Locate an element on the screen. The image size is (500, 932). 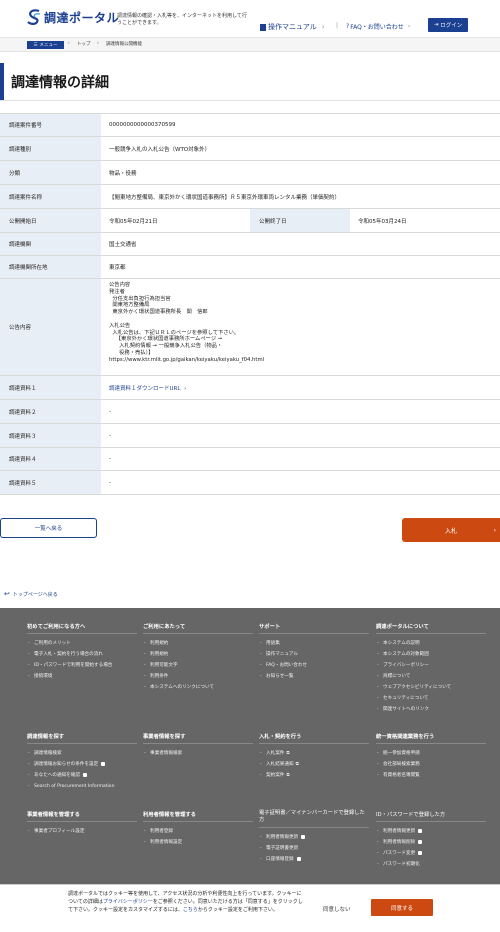
footer-column-bidding: 入札・契約を行う 入札案件⧉ 入札結果通知⧉ 契約案件⧉ is located at coordinates (314, 756).